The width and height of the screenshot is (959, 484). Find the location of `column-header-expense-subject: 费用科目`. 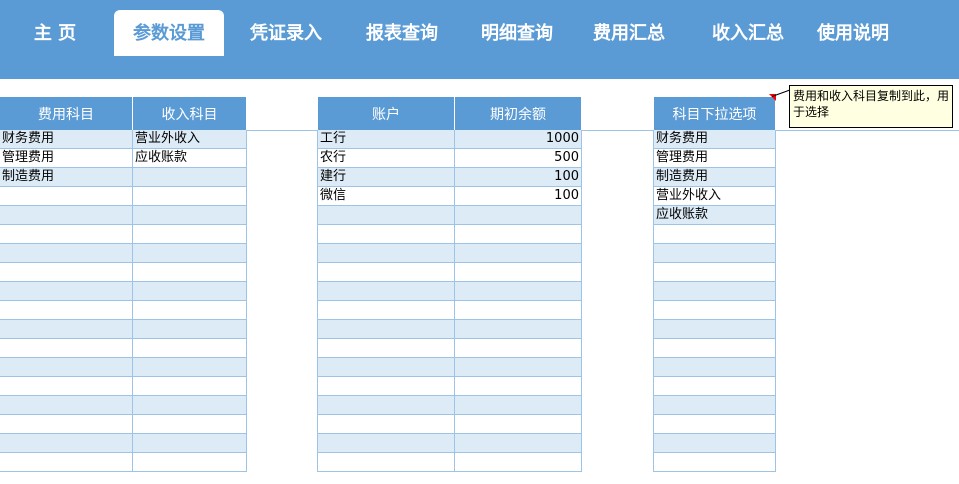

column-header-expense-subject: 费用科目 is located at coordinates (66, 113).